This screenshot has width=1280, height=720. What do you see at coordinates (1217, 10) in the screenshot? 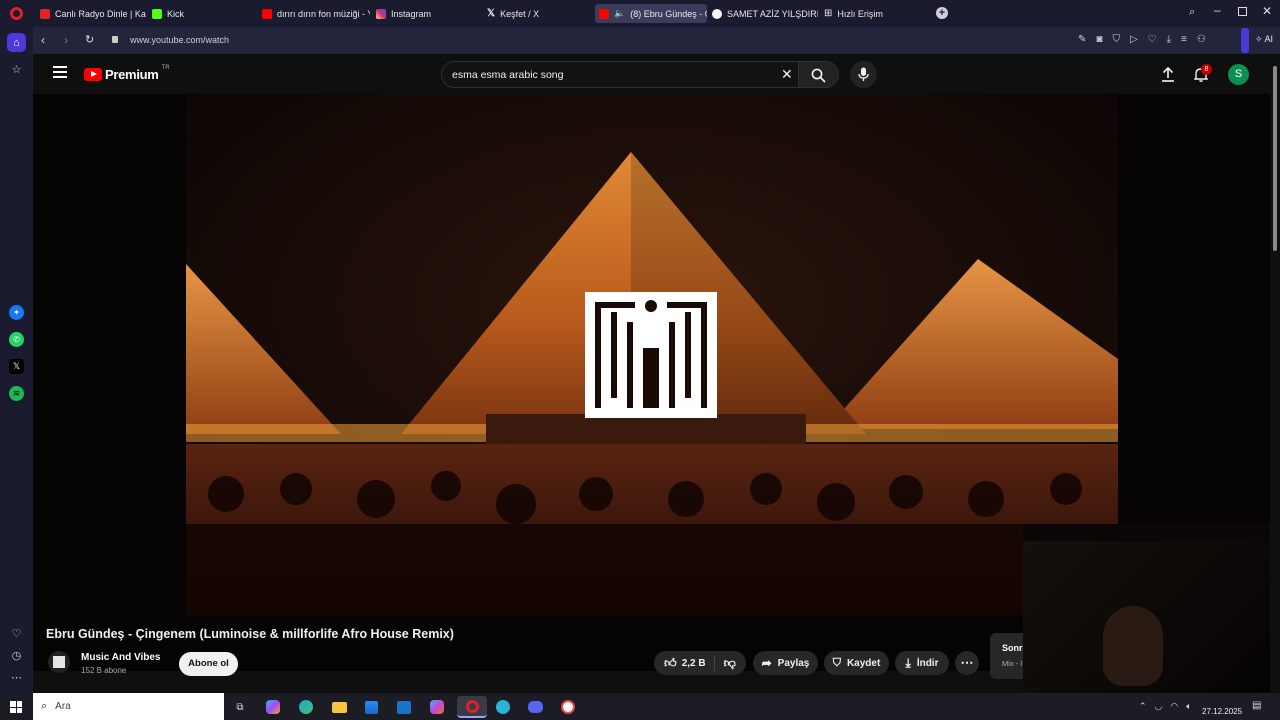
I see `minimize-button: –` at bounding box center [1217, 10].